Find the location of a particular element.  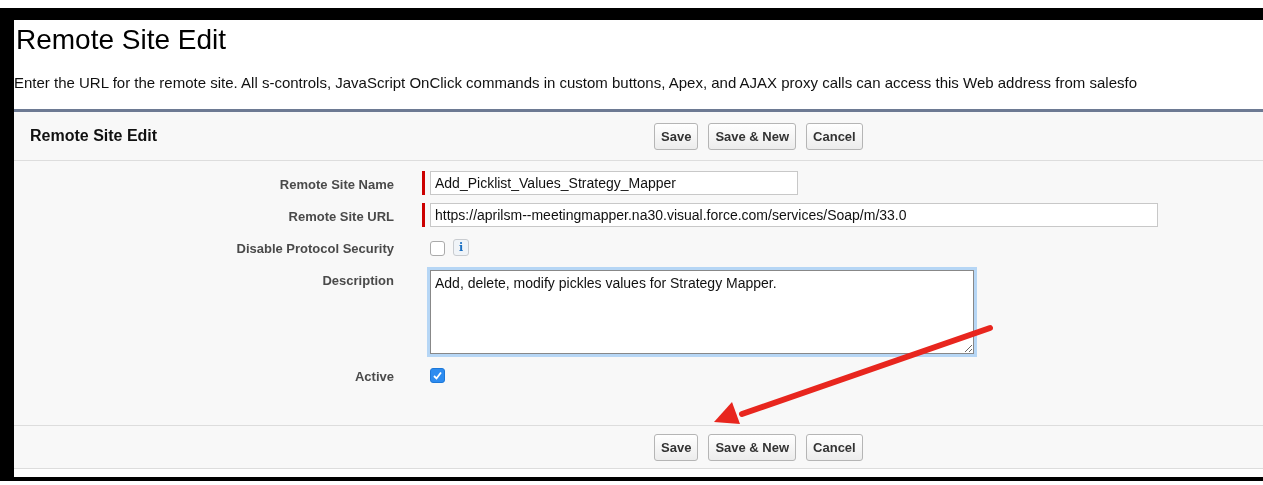

text-field: Add_Picklist_Values_Strategy_Mapper is located at coordinates (614, 183).